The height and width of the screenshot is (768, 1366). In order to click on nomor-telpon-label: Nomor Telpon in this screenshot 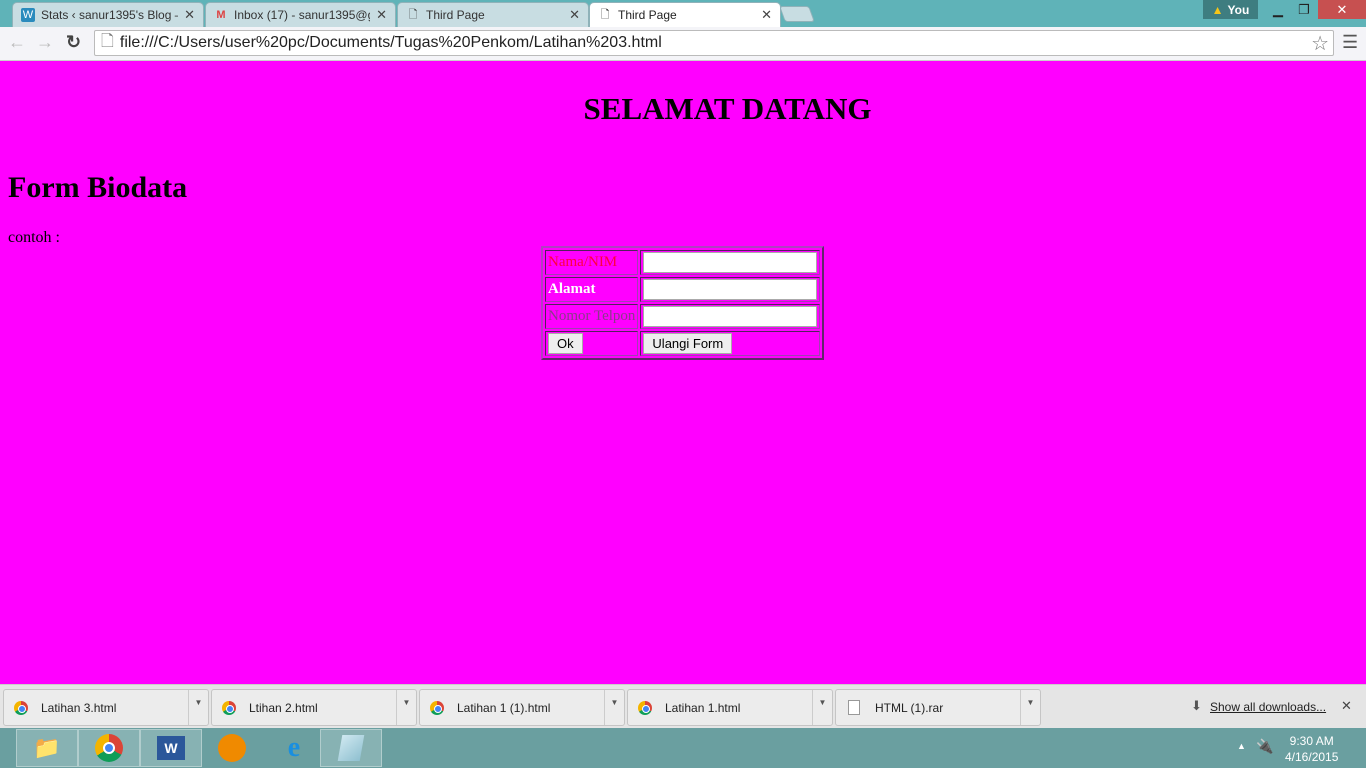, I will do `click(592, 316)`.